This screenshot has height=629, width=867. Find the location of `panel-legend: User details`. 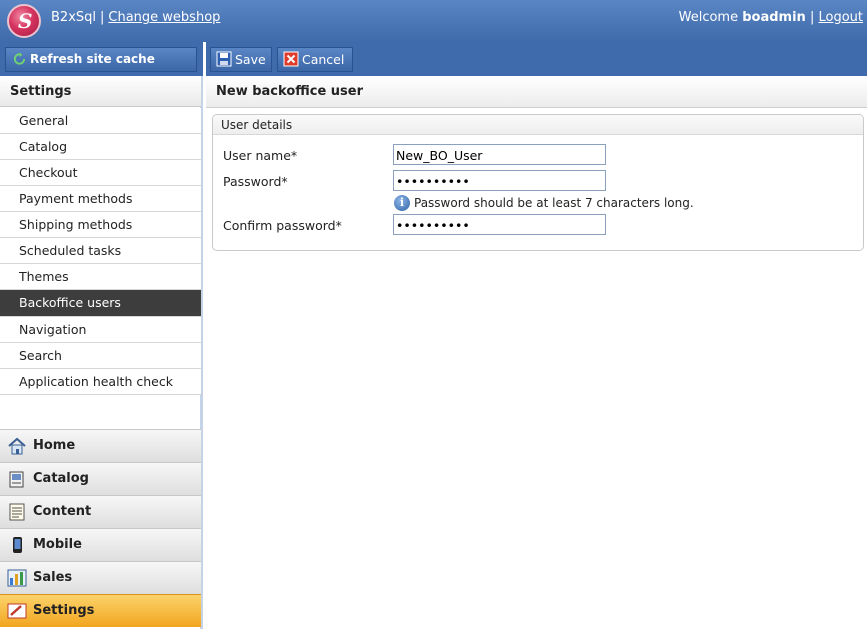

panel-legend: User details is located at coordinates (538, 125).